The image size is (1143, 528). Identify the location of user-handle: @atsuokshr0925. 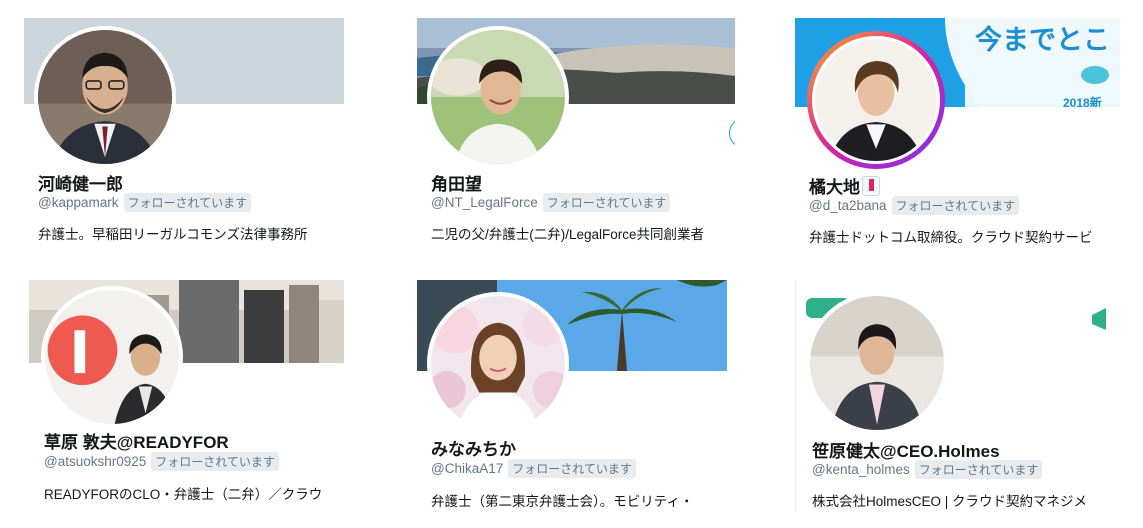
(95, 461).